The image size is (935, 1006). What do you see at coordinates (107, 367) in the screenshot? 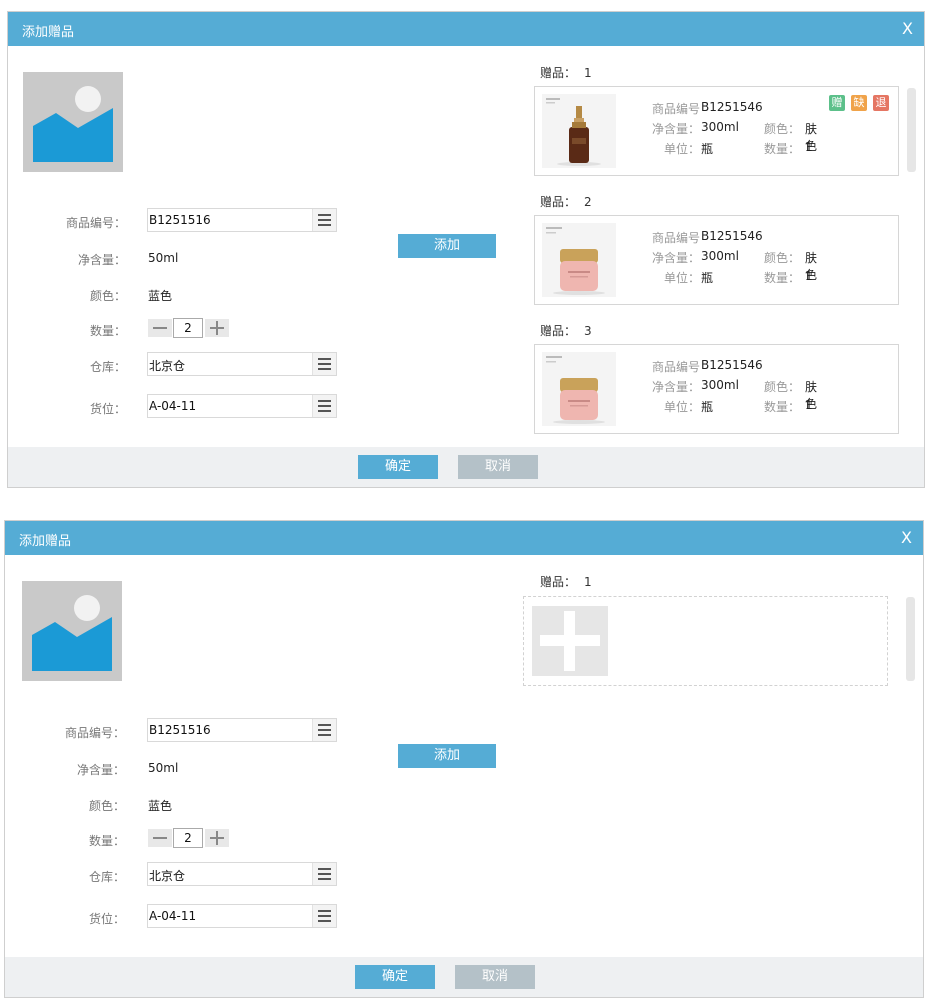
I see `warehouse-label: 仓库：` at bounding box center [107, 367].